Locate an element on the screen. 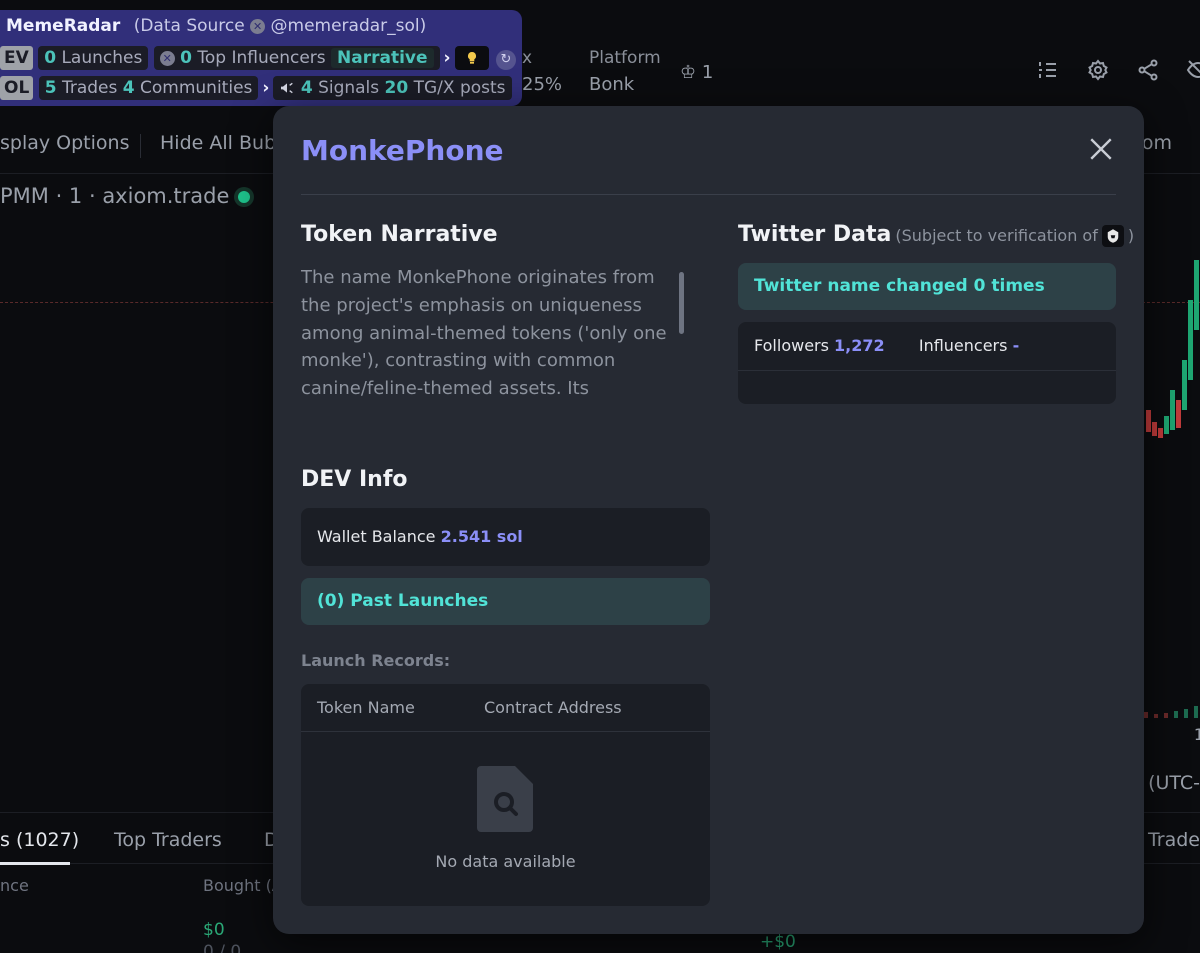 Image resolution: width=1200 pixels, height=953 pixels. col-balance: nce is located at coordinates (14, 885).